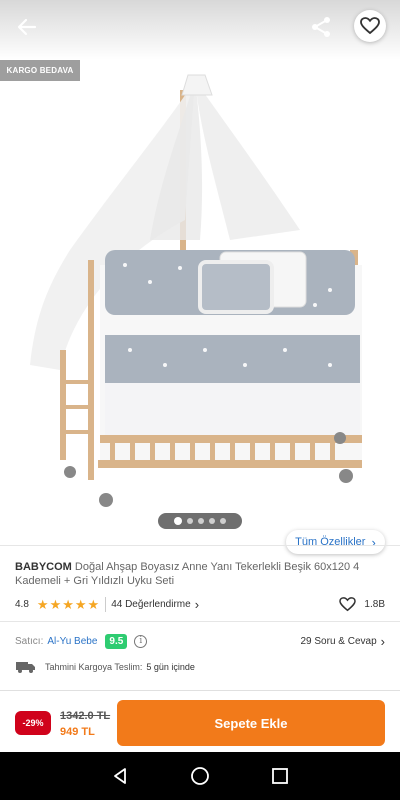 This screenshot has height=800, width=400. Describe the element at coordinates (77, 732) in the screenshot. I see `new-price: 949 TL` at that location.